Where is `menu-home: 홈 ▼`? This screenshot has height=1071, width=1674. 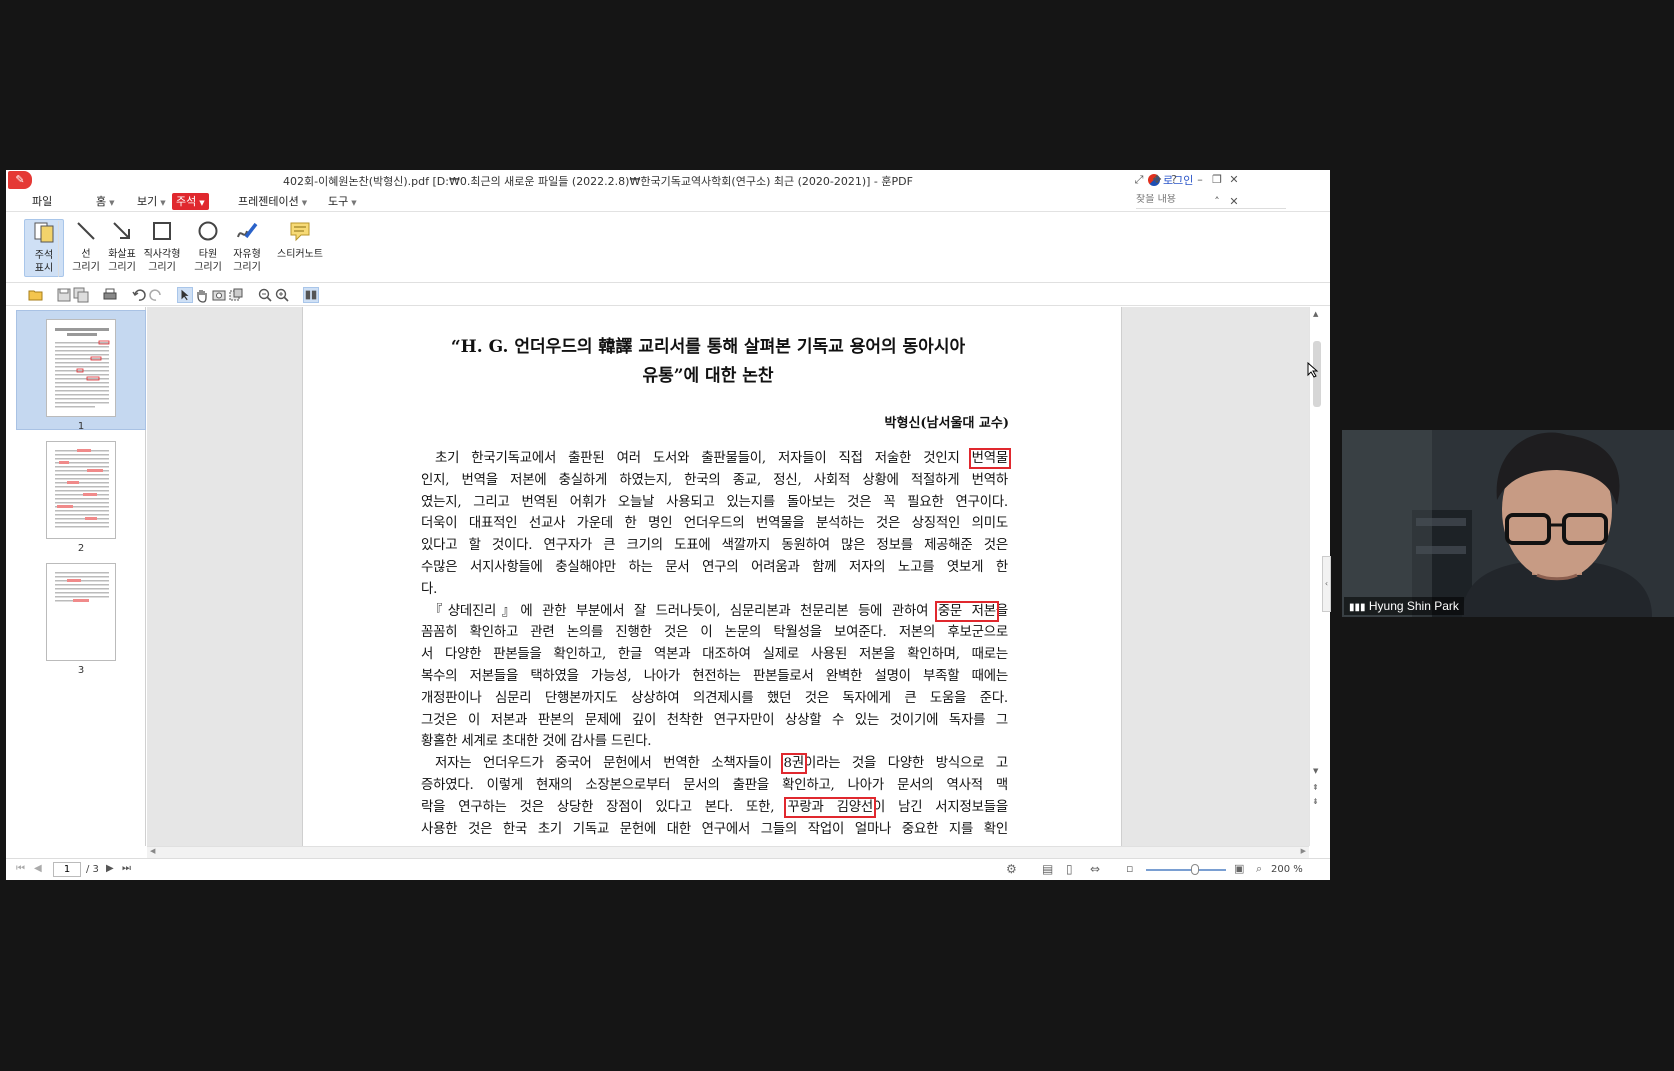
menu-home: 홈 ▼ is located at coordinates (105, 201).